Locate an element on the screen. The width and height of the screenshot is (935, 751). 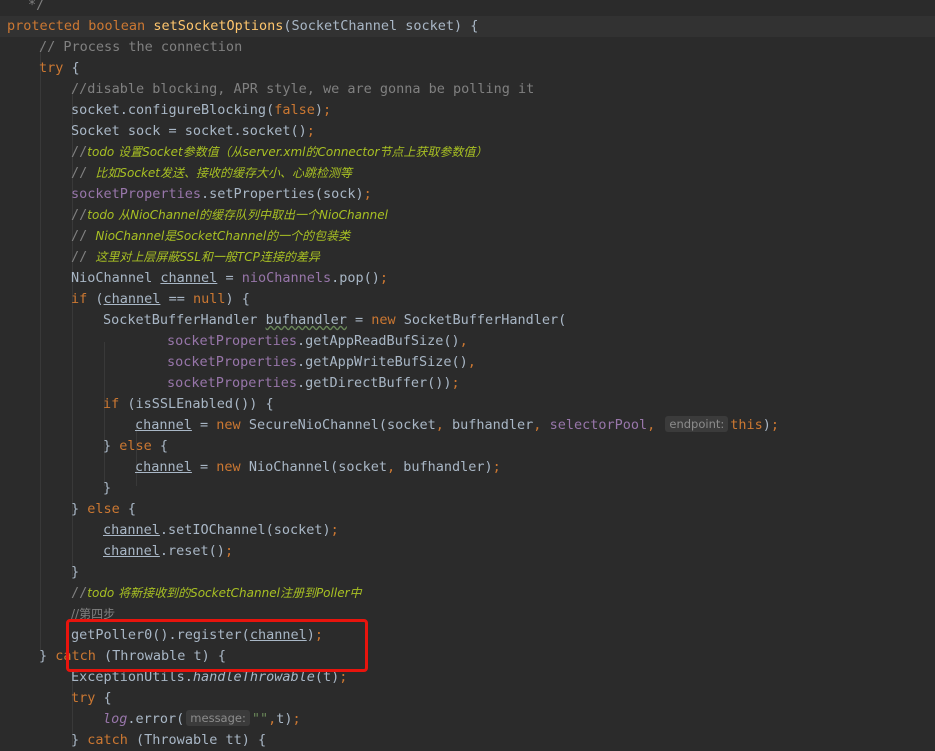
code-line: //todo 从NioChannel的缓存队列中取出一个NioChannel is located at coordinates (467, 215).